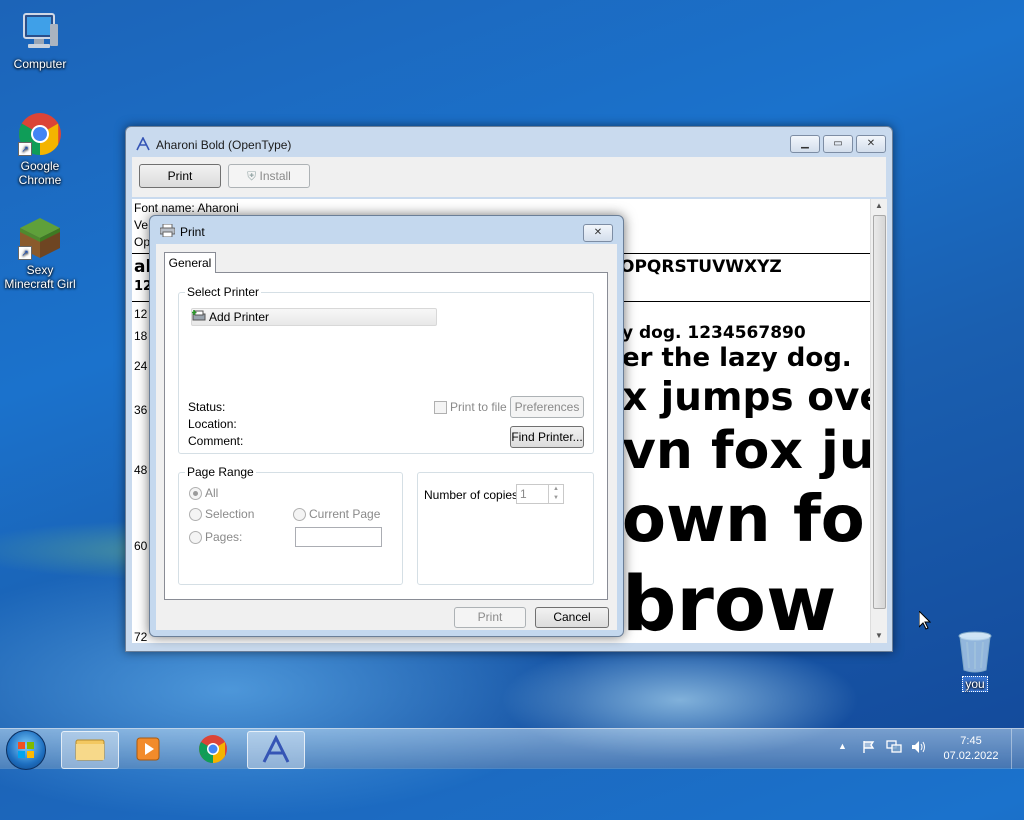 The image size is (1024, 820). I want to click on sample-60: own fo, so click(743, 520).